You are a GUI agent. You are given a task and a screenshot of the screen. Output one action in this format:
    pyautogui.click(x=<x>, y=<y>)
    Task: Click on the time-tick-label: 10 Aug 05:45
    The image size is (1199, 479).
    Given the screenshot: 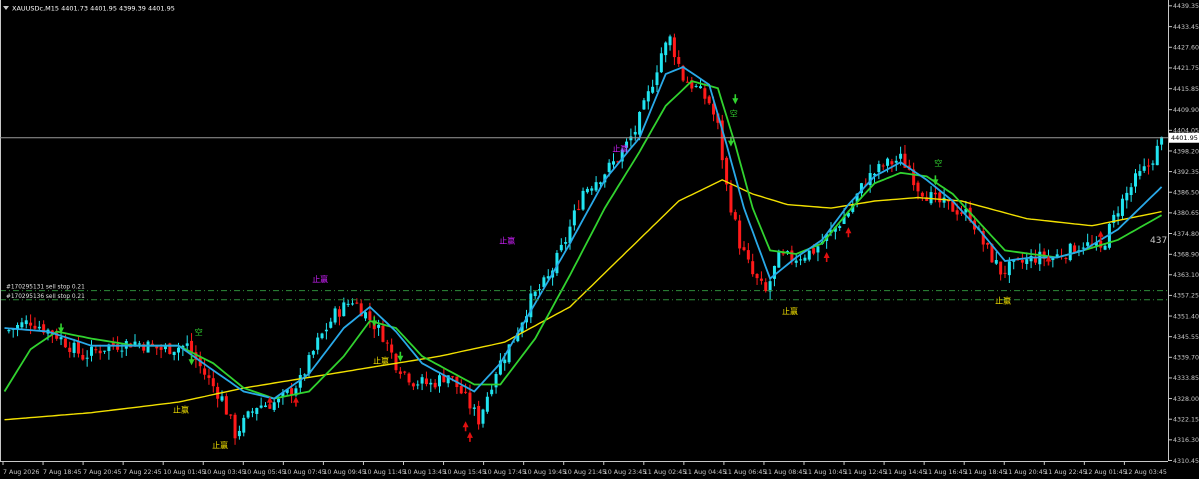 What is the action you would take?
    pyautogui.click(x=264, y=472)
    